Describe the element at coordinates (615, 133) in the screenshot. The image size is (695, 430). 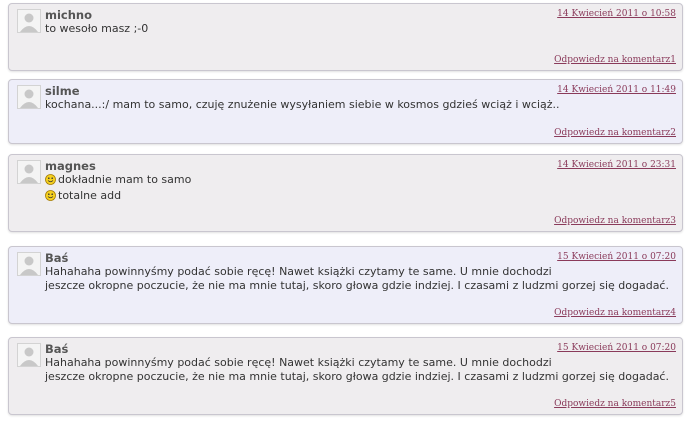
I see `reply-link: Odpowiedz na komentarz2` at that location.